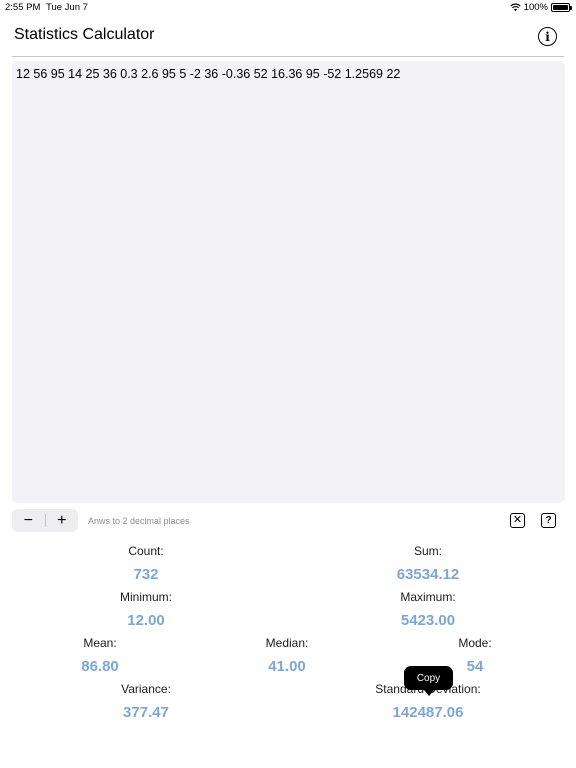  What do you see at coordinates (287, 666) in the screenshot?
I see `median-value: 41.00` at bounding box center [287, 666].